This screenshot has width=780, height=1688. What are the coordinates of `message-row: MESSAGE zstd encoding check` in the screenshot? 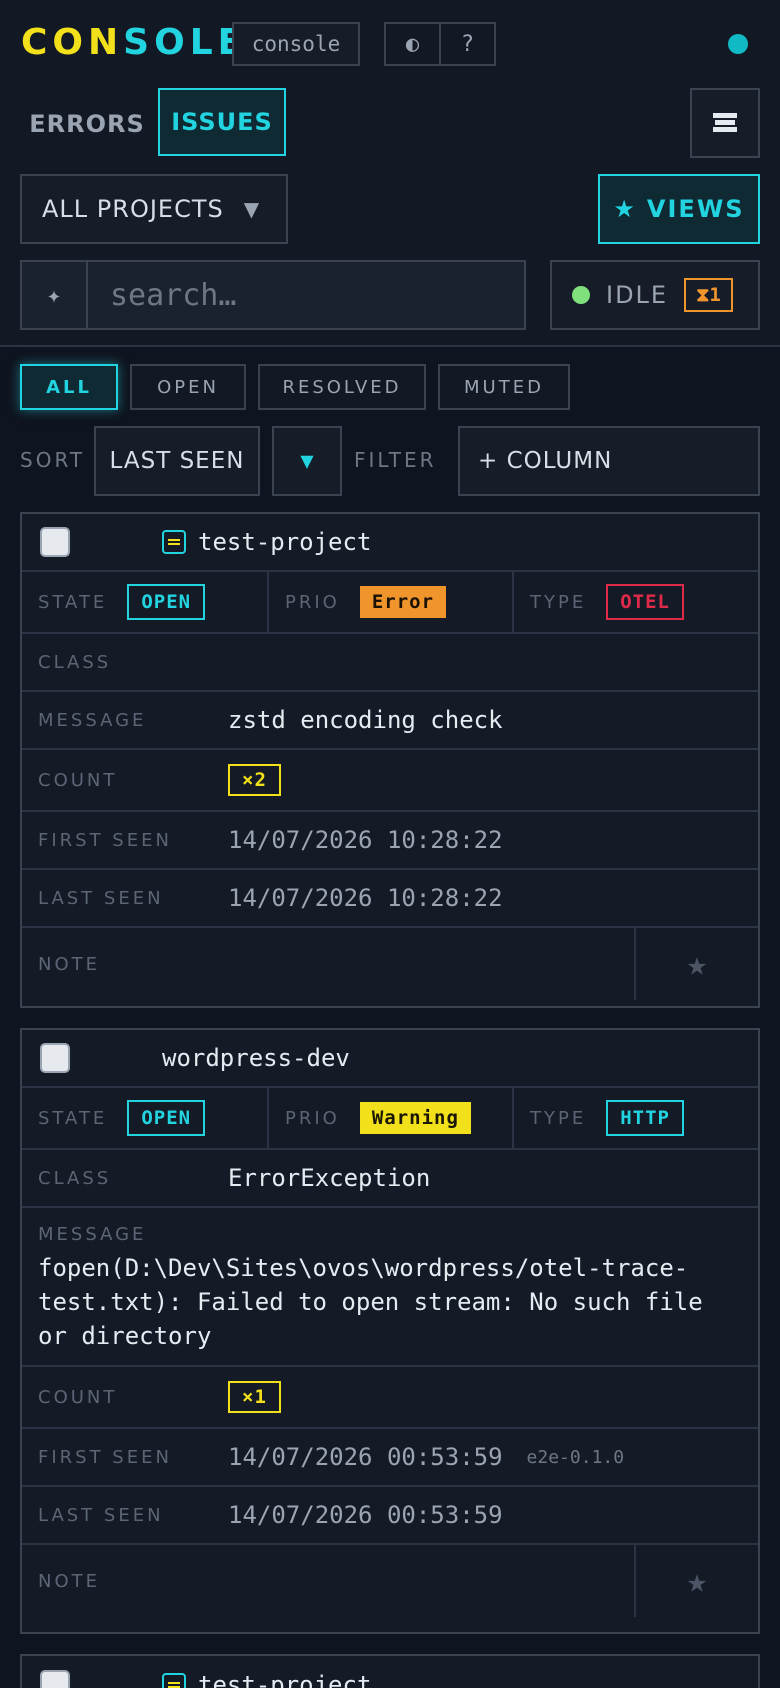 It's located at (390, 721).